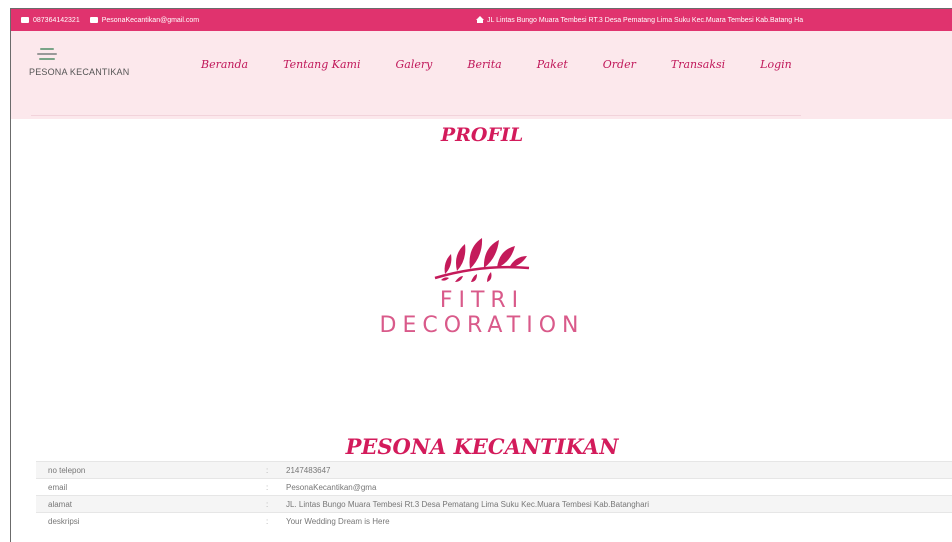 Image resolution: width=952 pixels, height=542 pixels. What do you see at coordinates (47, 54) in the screenshot?
I see `logo-icon` at bounding box center [47, 54].